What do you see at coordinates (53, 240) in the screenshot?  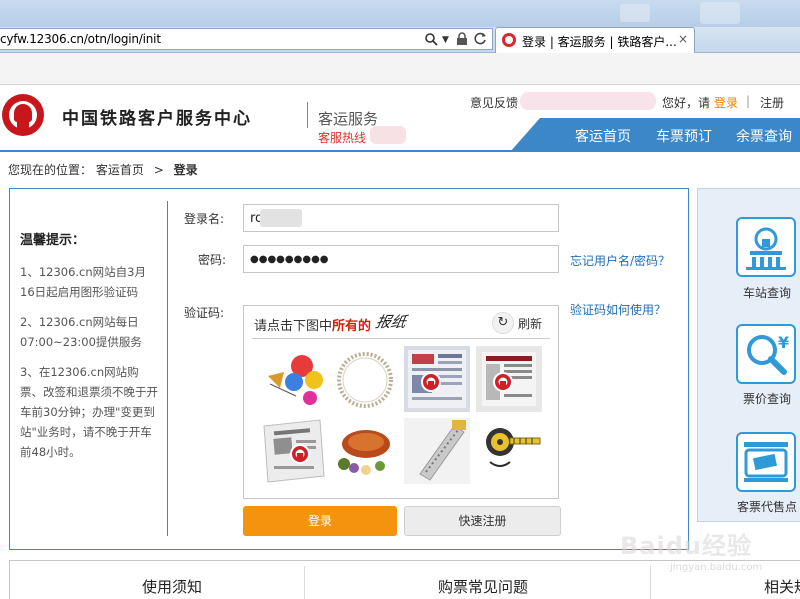 I see `tips-title: 温馨提示：` at bounding box center [53, 240].